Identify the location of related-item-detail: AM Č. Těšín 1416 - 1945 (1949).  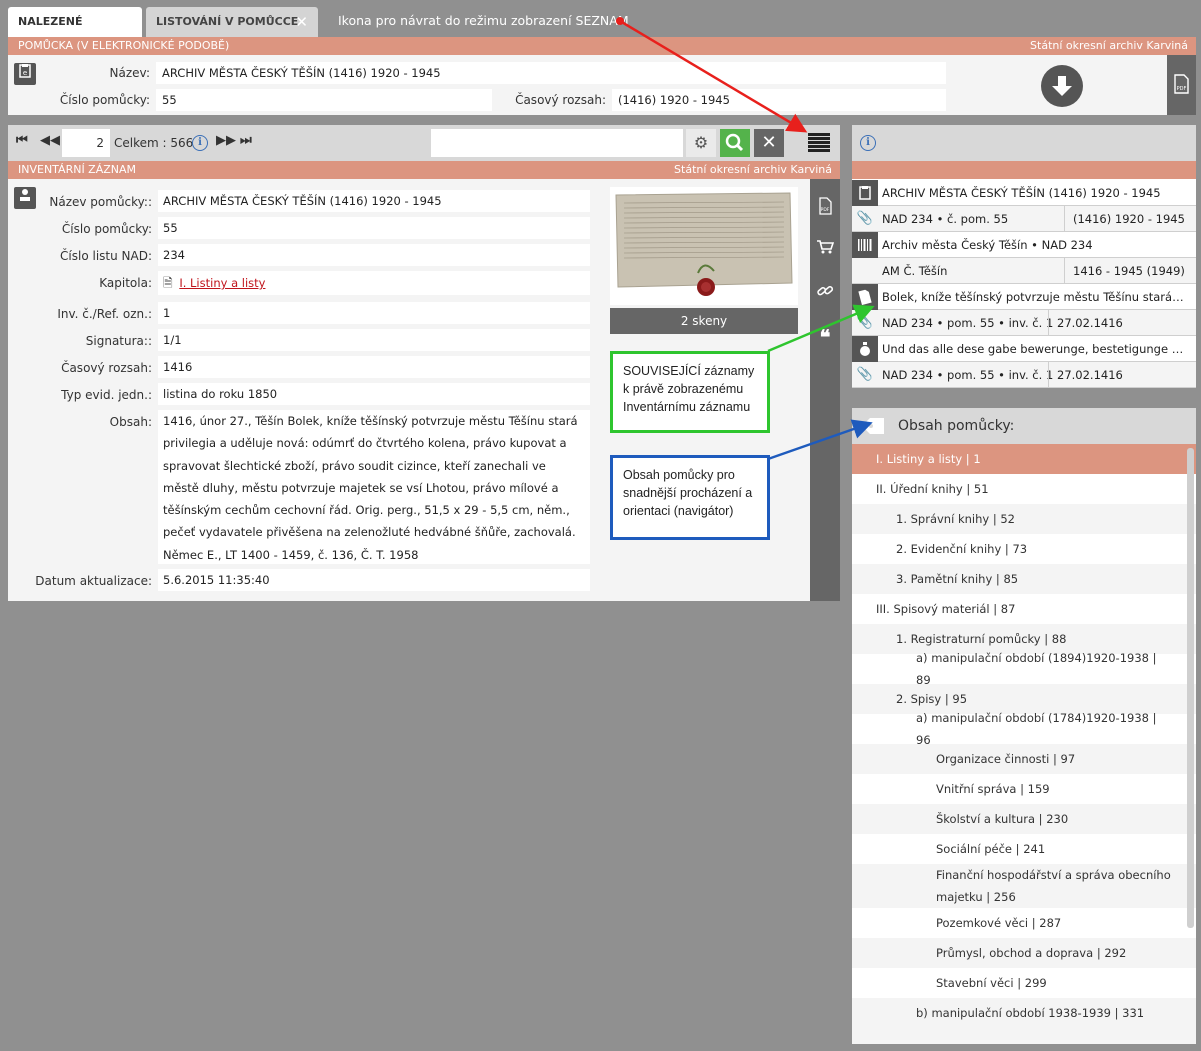
(1024, 271).